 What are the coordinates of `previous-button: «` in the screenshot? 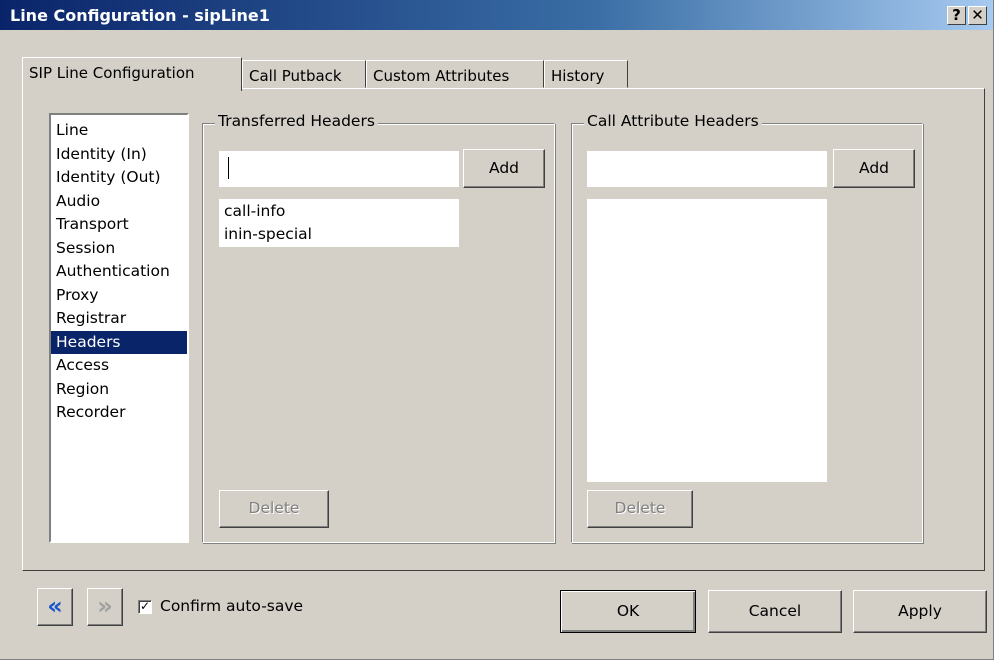 It's located at (55, 607).